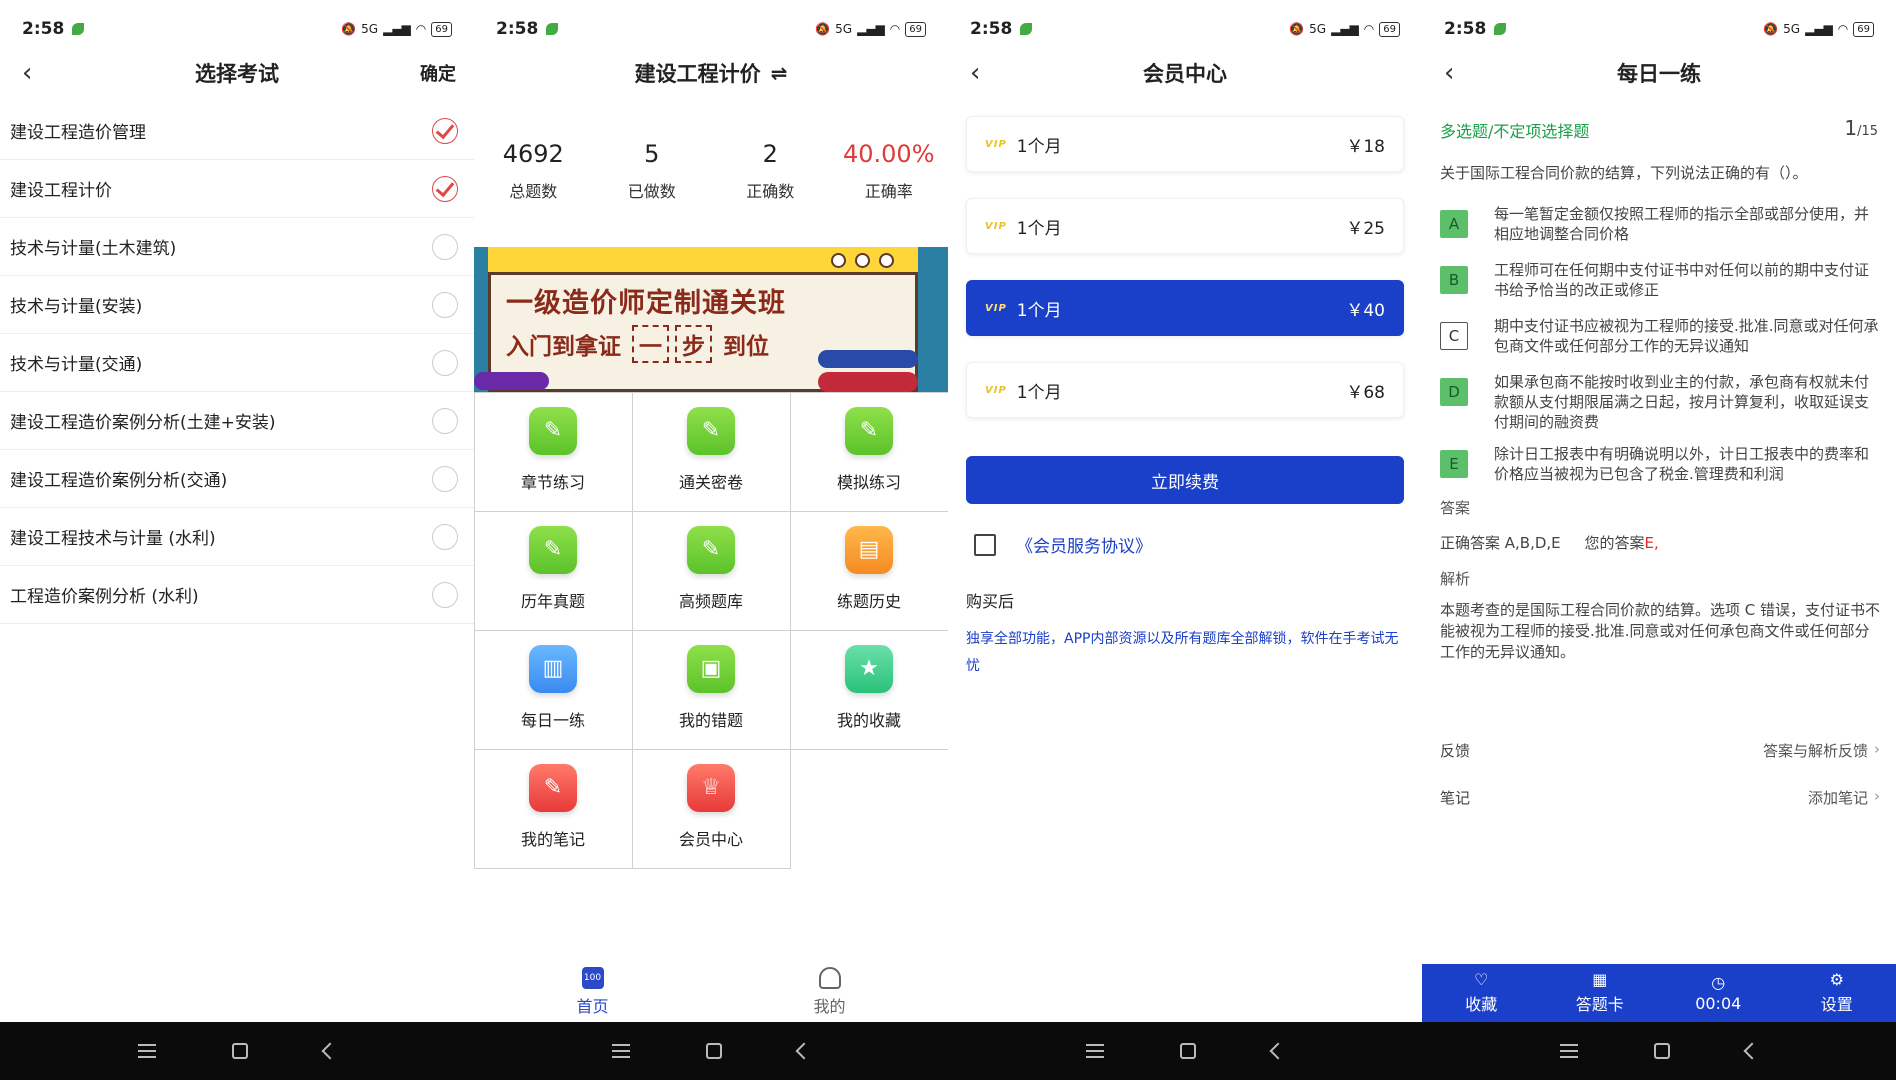 The image size is (1896, 1080). Describe the element at coordinates (710, 720) in the screenshot. I see `menu-label: 我的错题` at that location.